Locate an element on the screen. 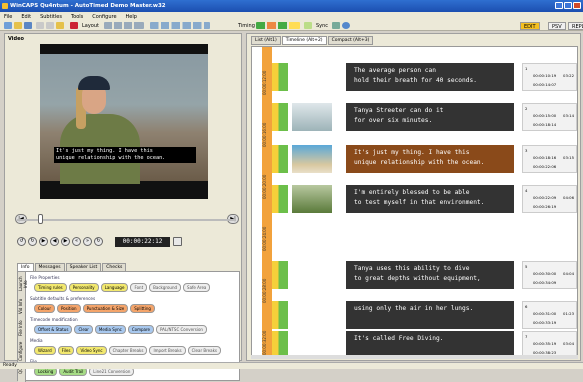 The width and height of the screenshot is (583, 382). vtab-configure: Configure is located at coordinates (22, 351).